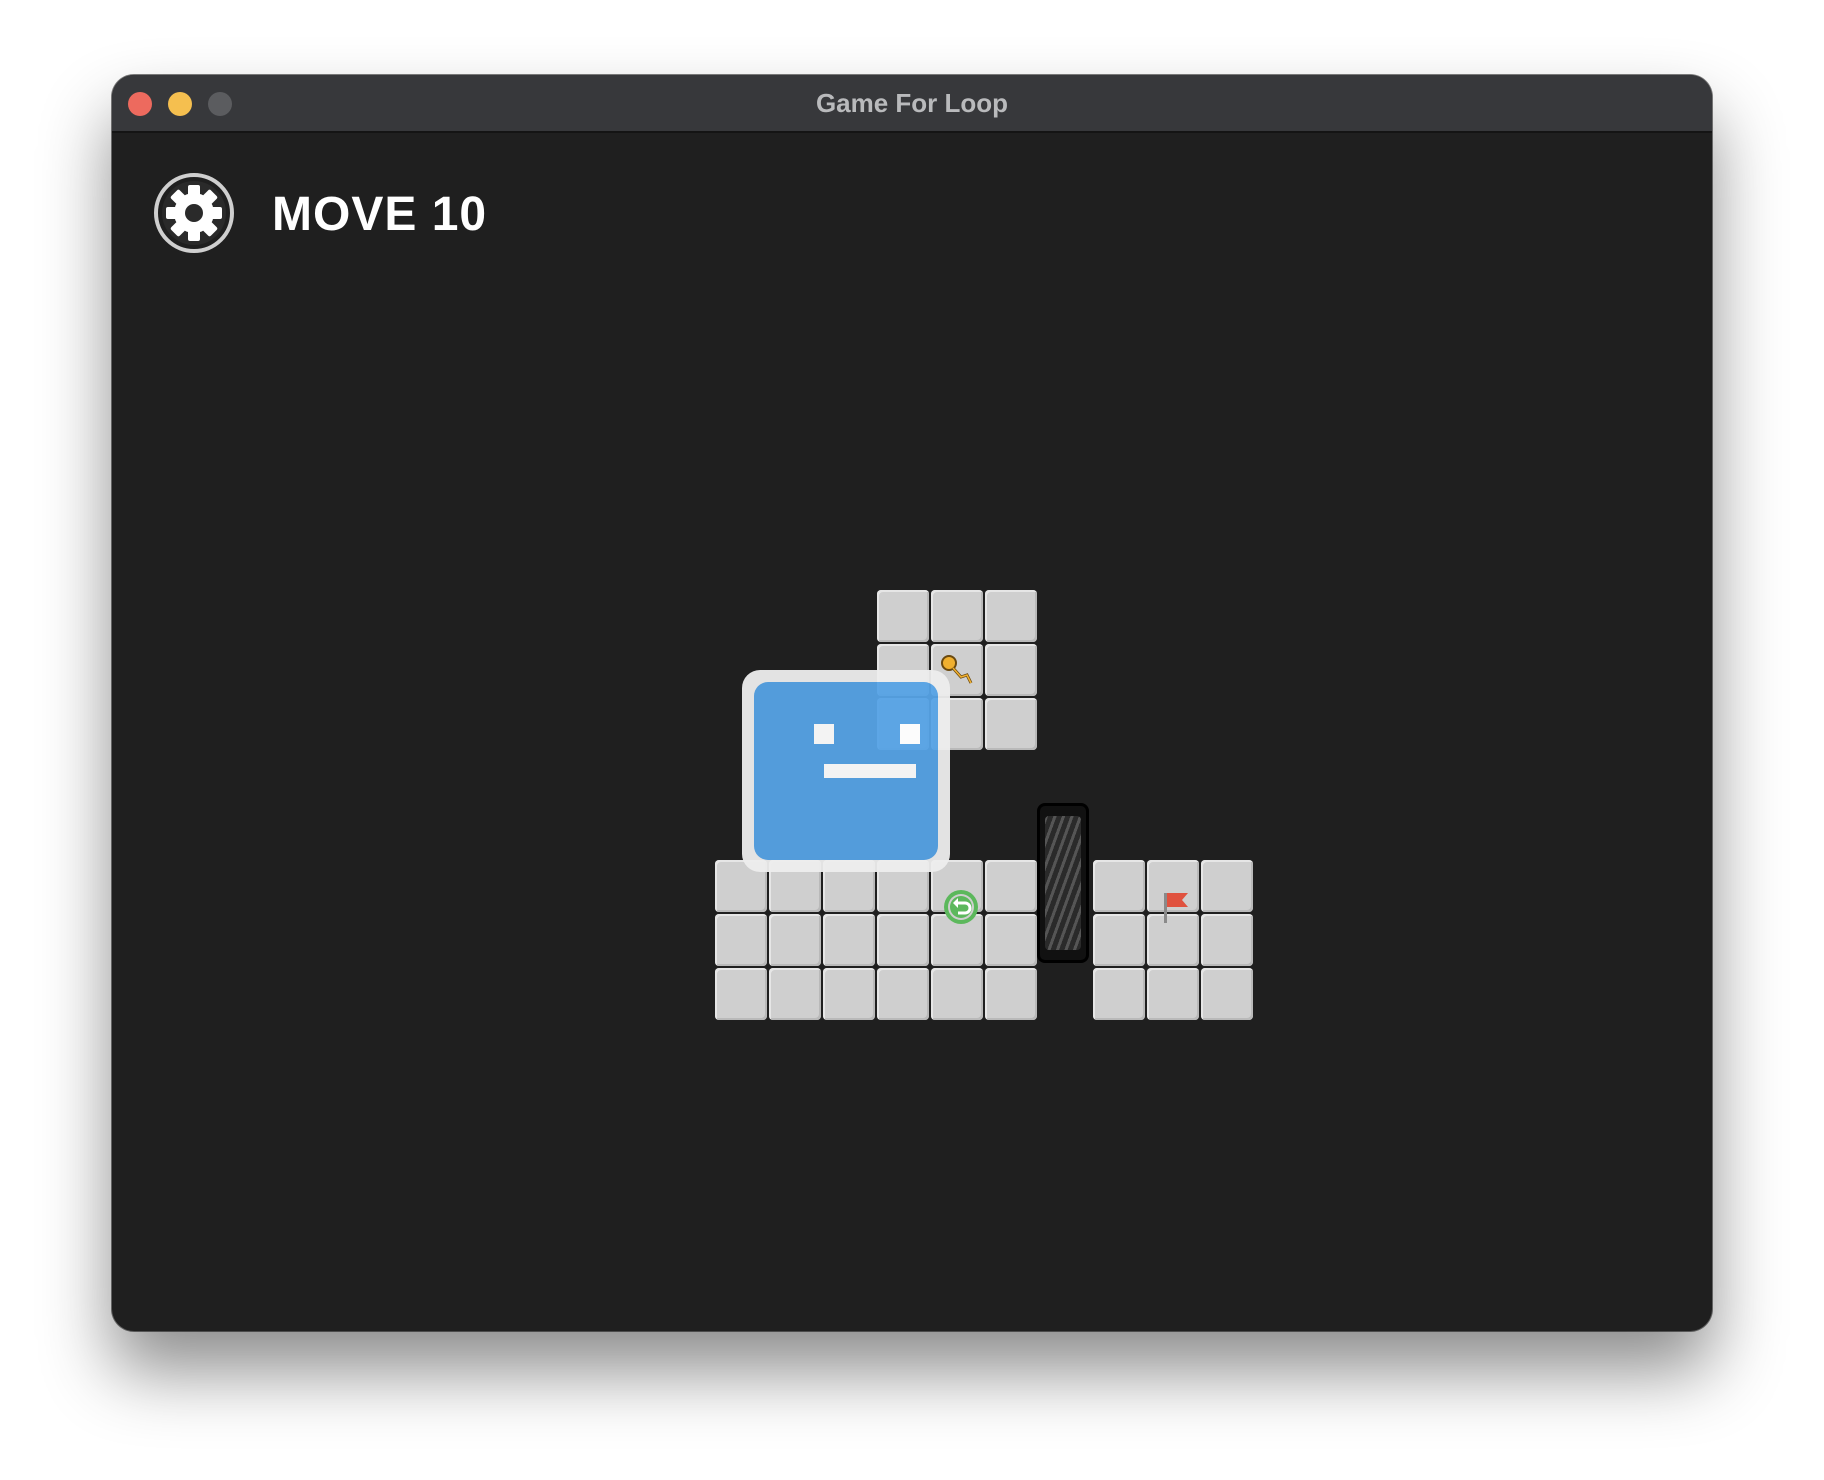 The image size is (1824, 1480). I want to click on locked-door, so click(1063, 883).